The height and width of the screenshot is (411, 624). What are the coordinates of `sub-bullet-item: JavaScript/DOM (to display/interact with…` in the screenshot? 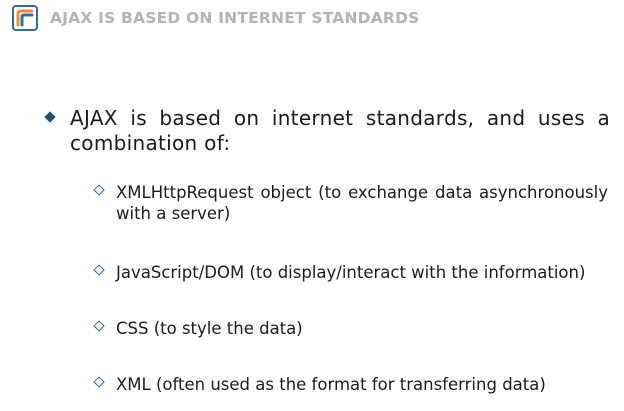 It's located at (350, 272).